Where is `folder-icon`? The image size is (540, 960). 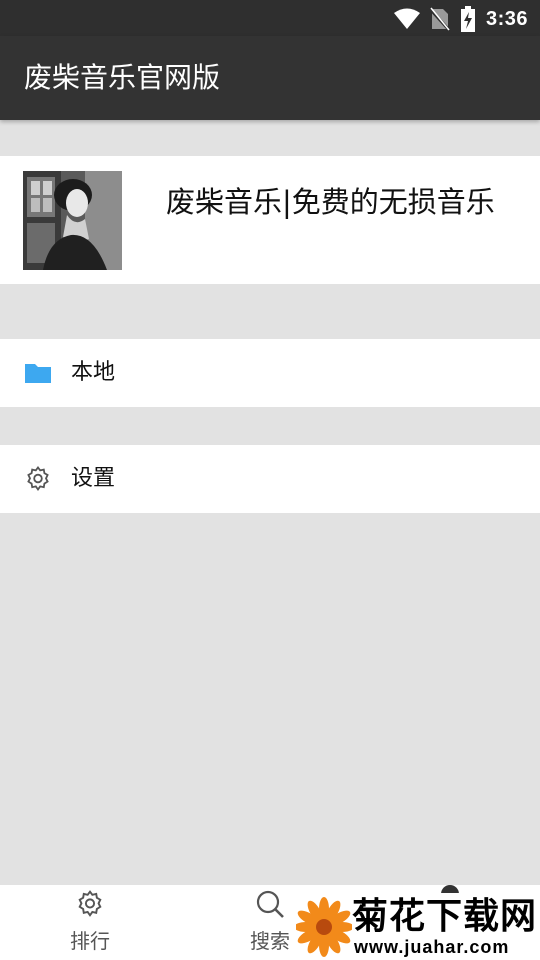
folder-icon is located at coordinates (38, 373).